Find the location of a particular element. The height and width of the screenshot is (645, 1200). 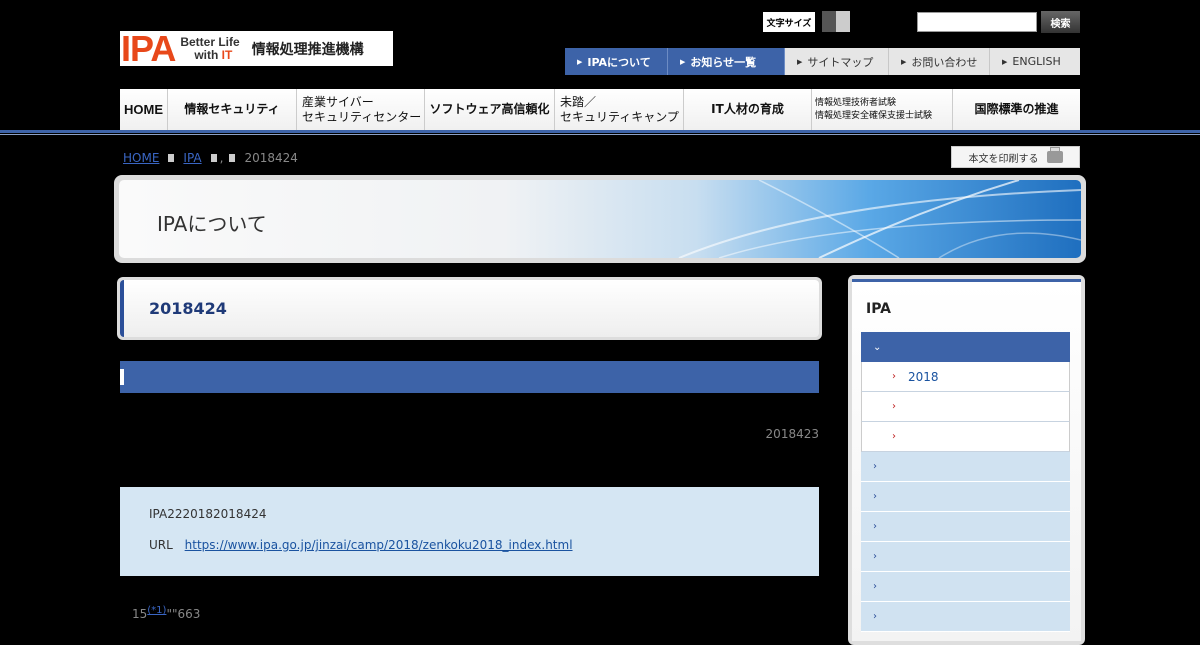

body-text-post: ""663 is located at coordinates (183, 614).